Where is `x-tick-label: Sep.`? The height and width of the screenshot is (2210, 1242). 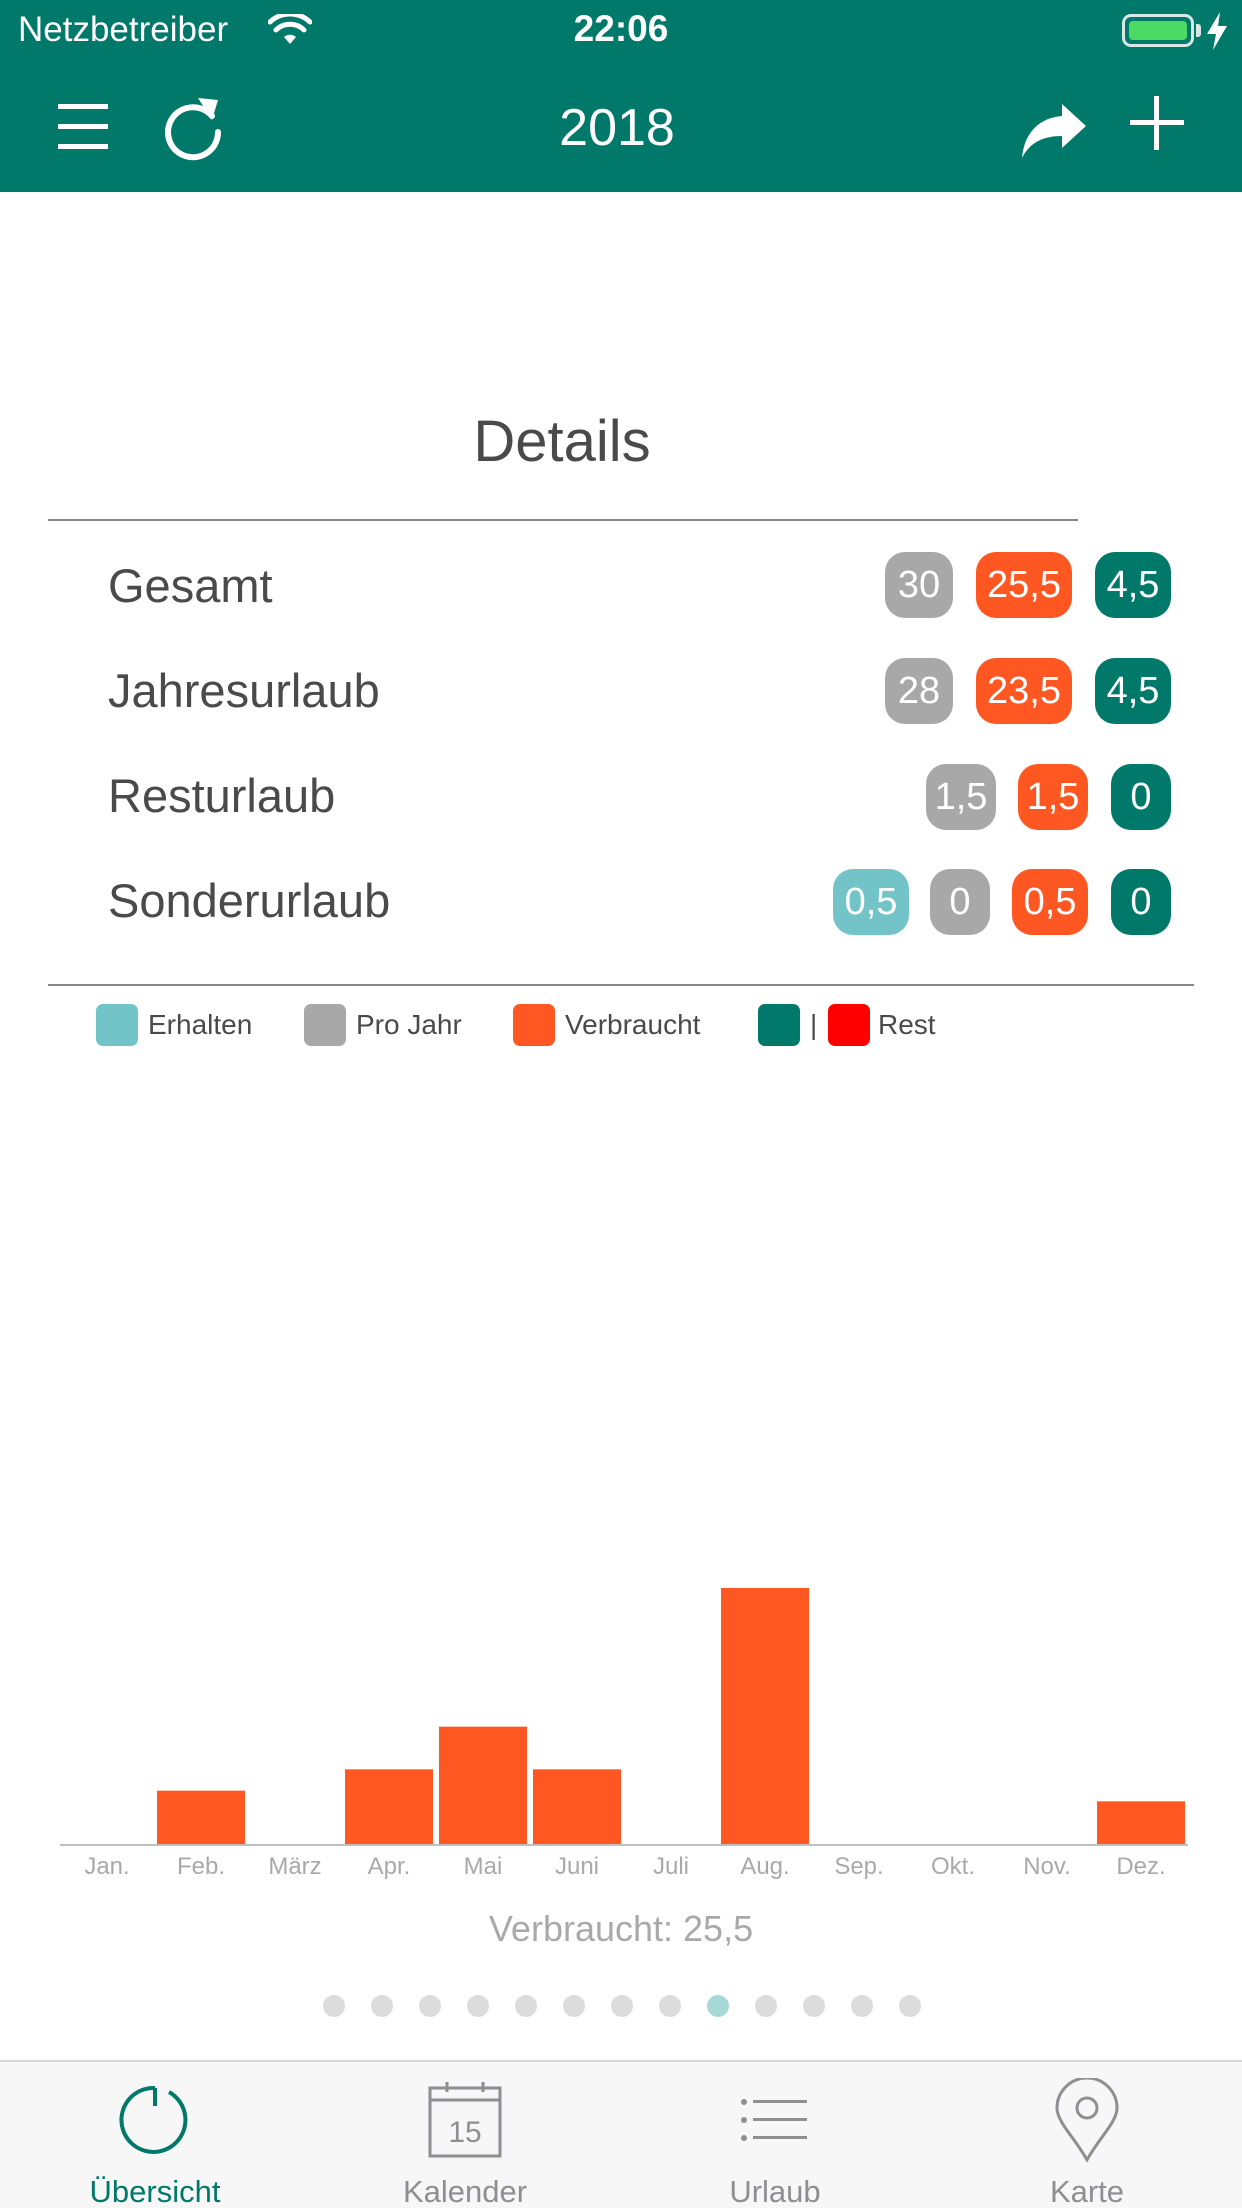
x-tick-label: Sep. is located at coordinates (858, 1866).